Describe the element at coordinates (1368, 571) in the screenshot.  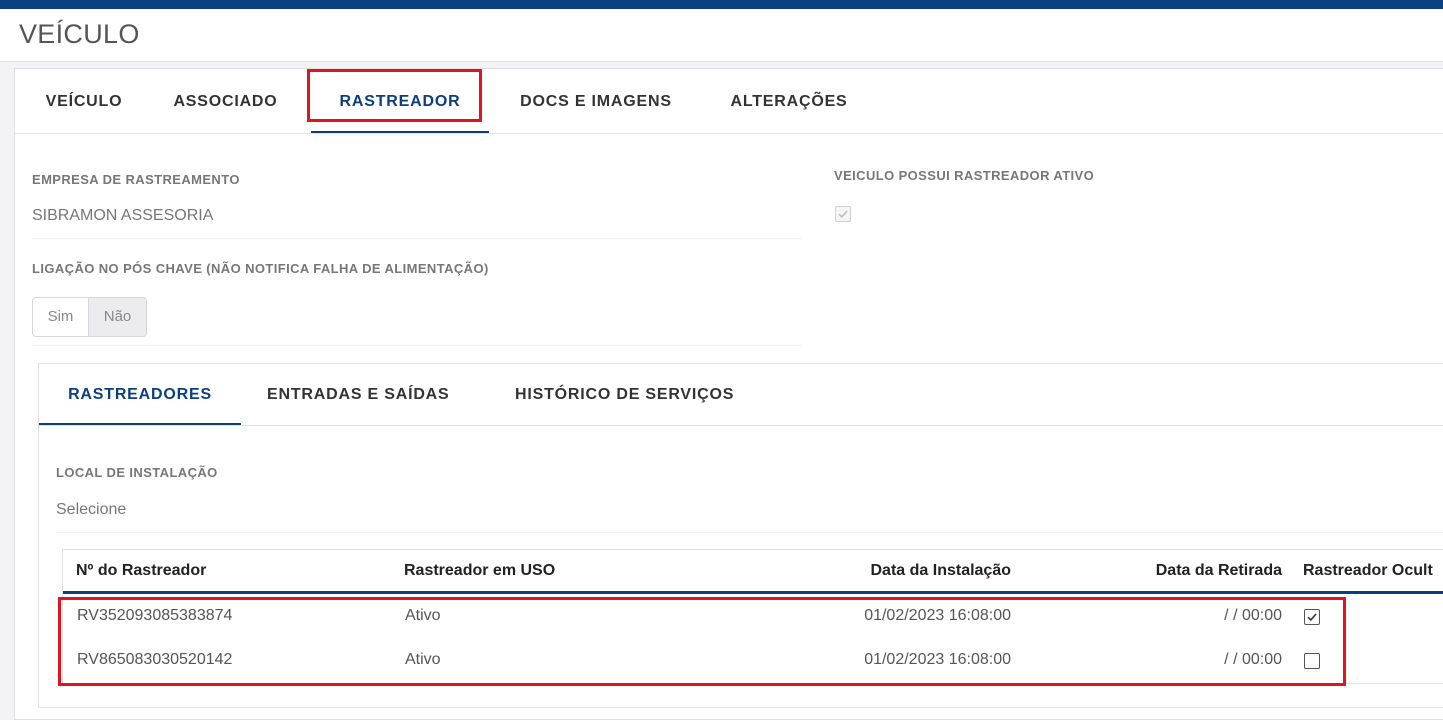
I see `col-oculto-header: Rastreador Ocult` at that location.